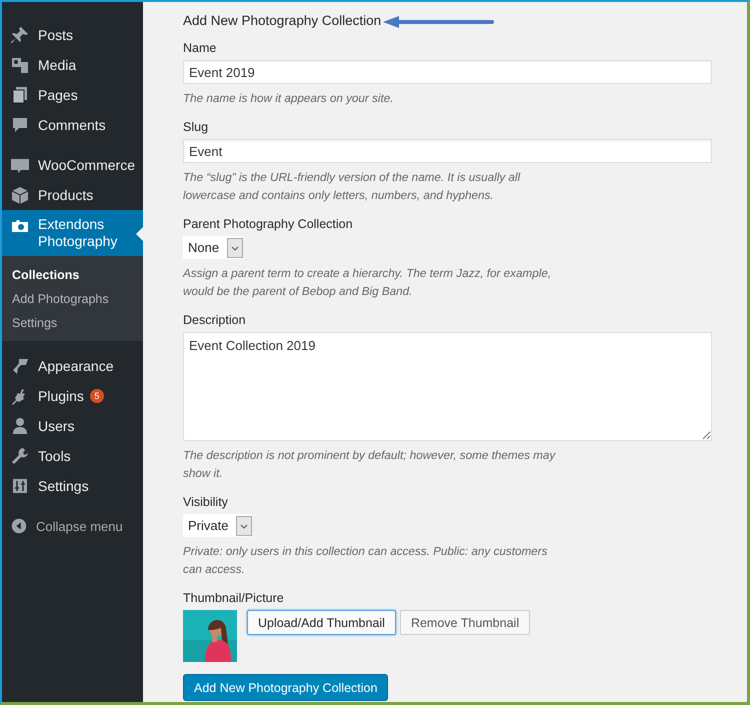 The image size is (750, 705). I want to click on field-label: Visibility, so click(206, 502).